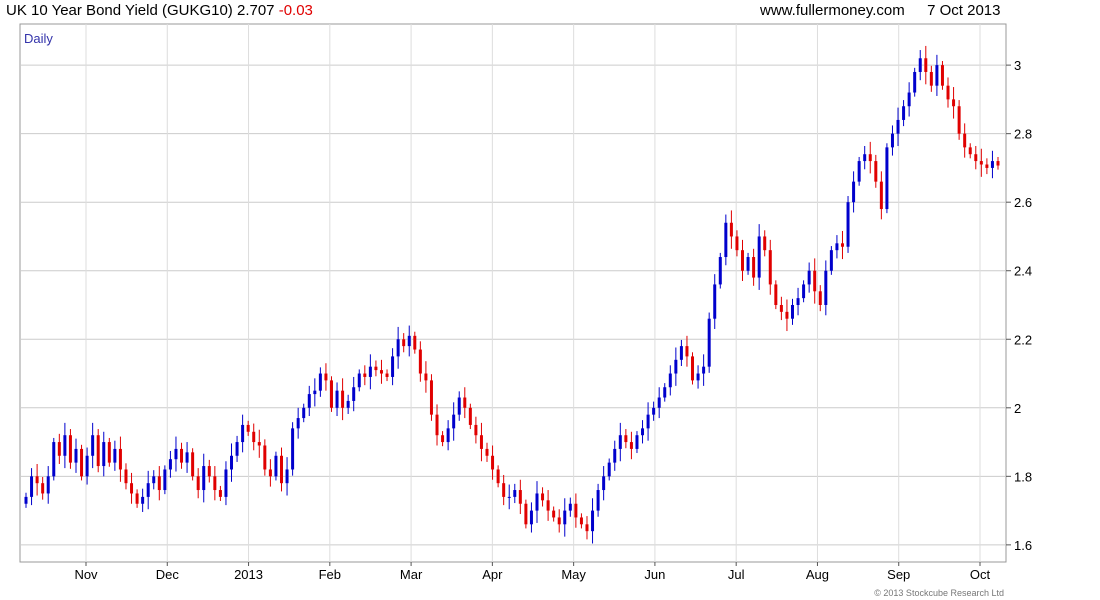  What do you see at coordinates (1017, 65) in the screenshot?
I see `y-tick-label: 3` at bounding box center [1017, 65].